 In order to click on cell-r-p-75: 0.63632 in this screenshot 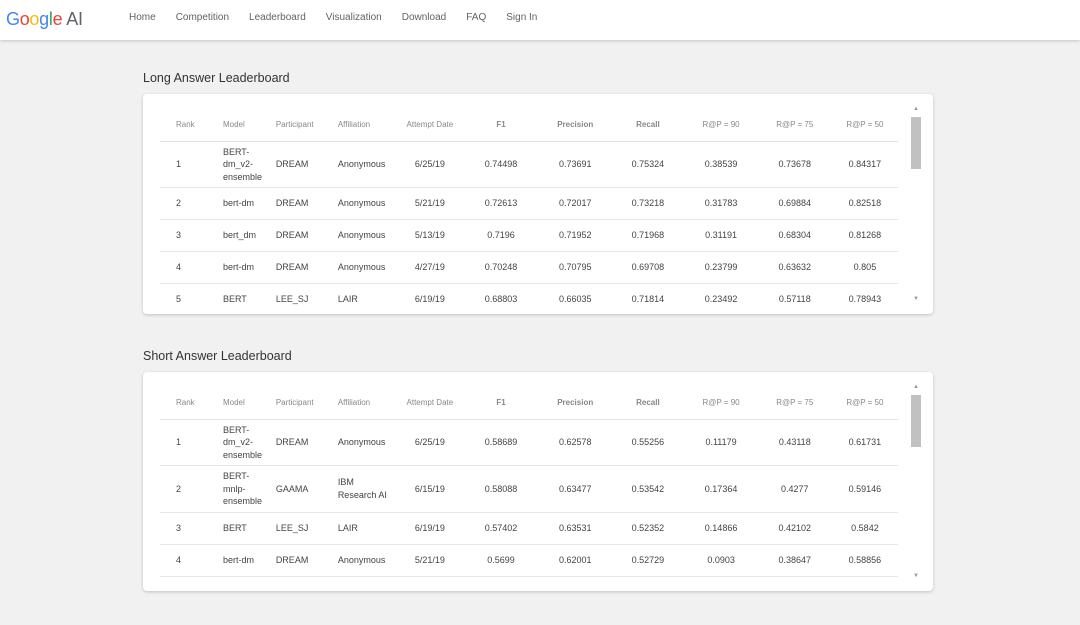, I will do `click(794, 267)`.